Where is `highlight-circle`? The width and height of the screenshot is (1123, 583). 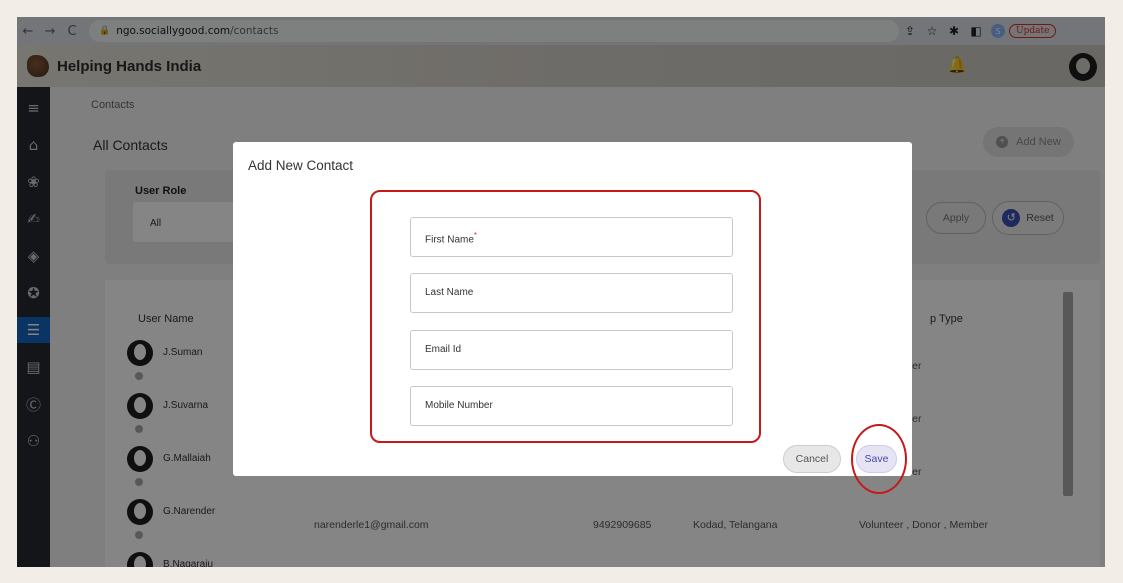
highlight-circle is located at coordinates (879, 459).